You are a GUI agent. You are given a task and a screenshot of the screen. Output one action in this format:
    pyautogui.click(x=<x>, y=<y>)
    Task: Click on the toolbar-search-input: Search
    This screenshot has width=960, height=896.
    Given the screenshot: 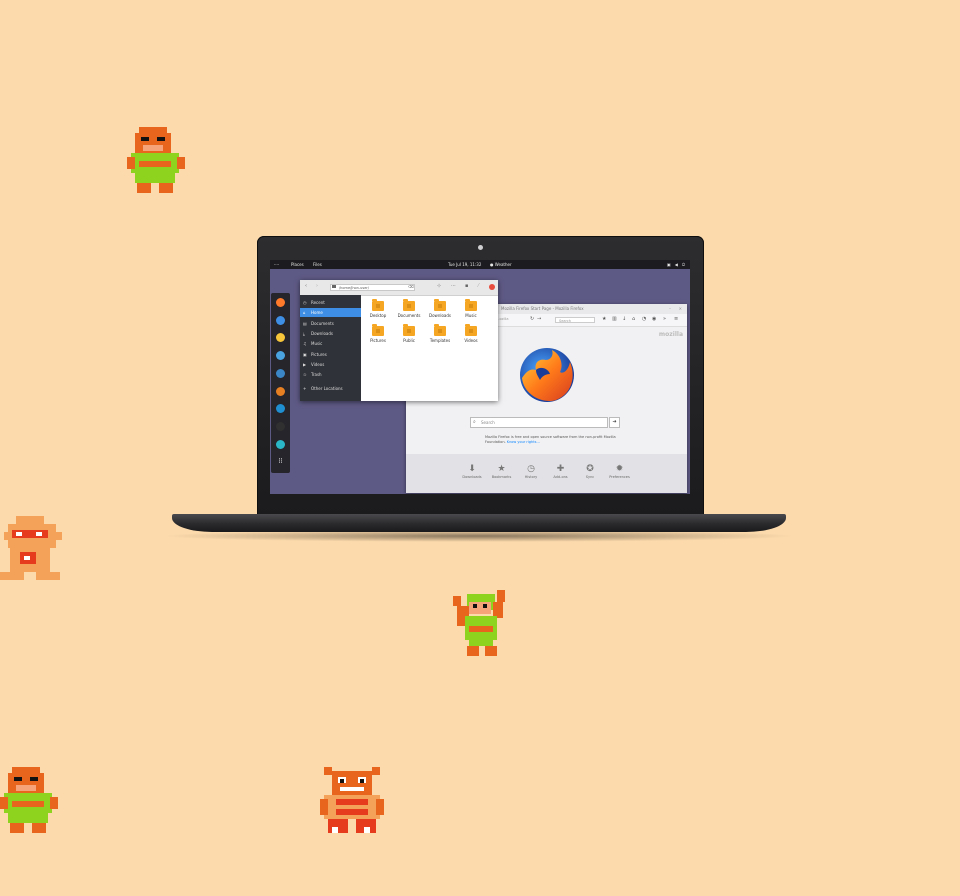 What is the action you would take?
    pyautogui.click(x=575, y=320)
    